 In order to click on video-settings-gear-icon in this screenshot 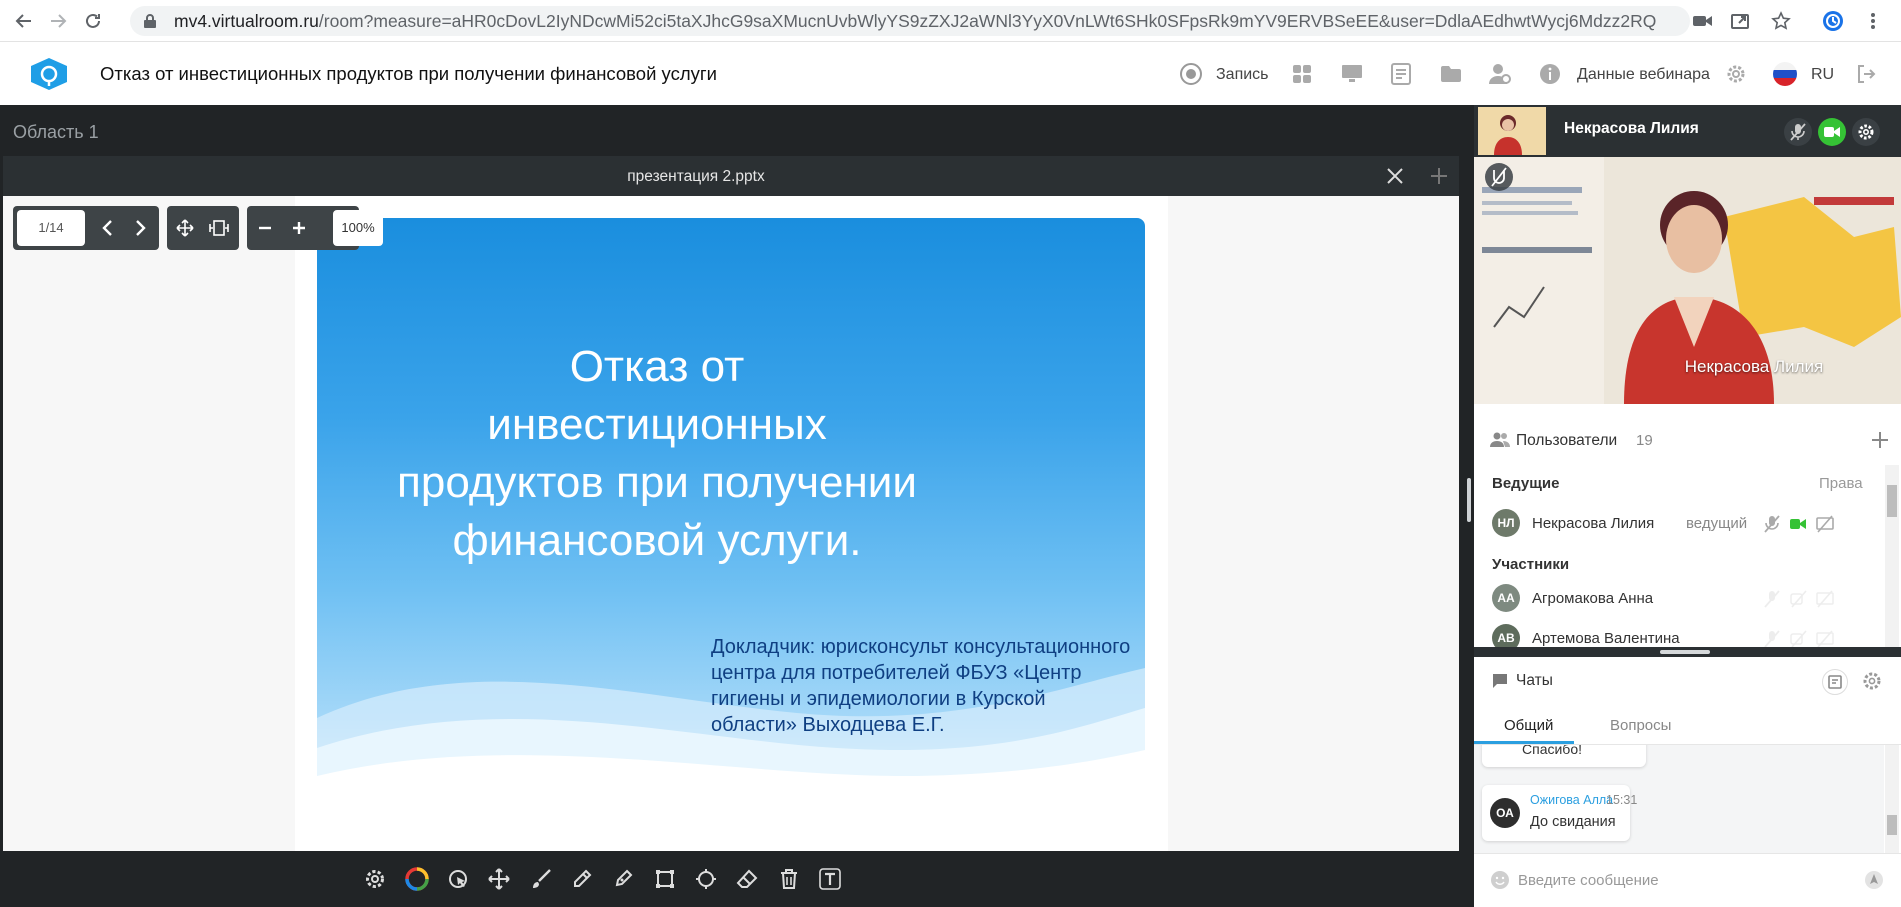, I will do `click(1866, 132)`.